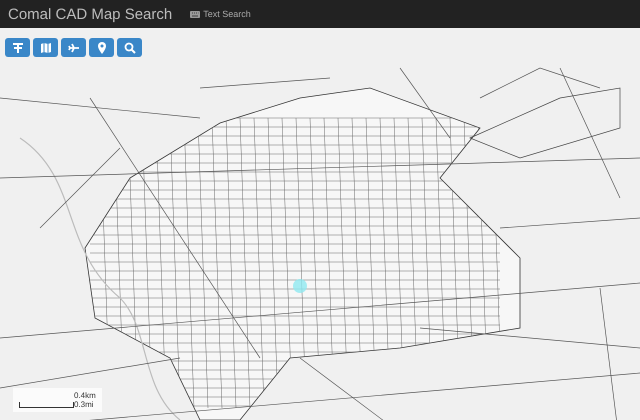 This screenshot has width=640, height=420. Describe the element at coordinates (84, 404) in the screenshot. I see `scale-imperial-label: 0.3mi` at that location.